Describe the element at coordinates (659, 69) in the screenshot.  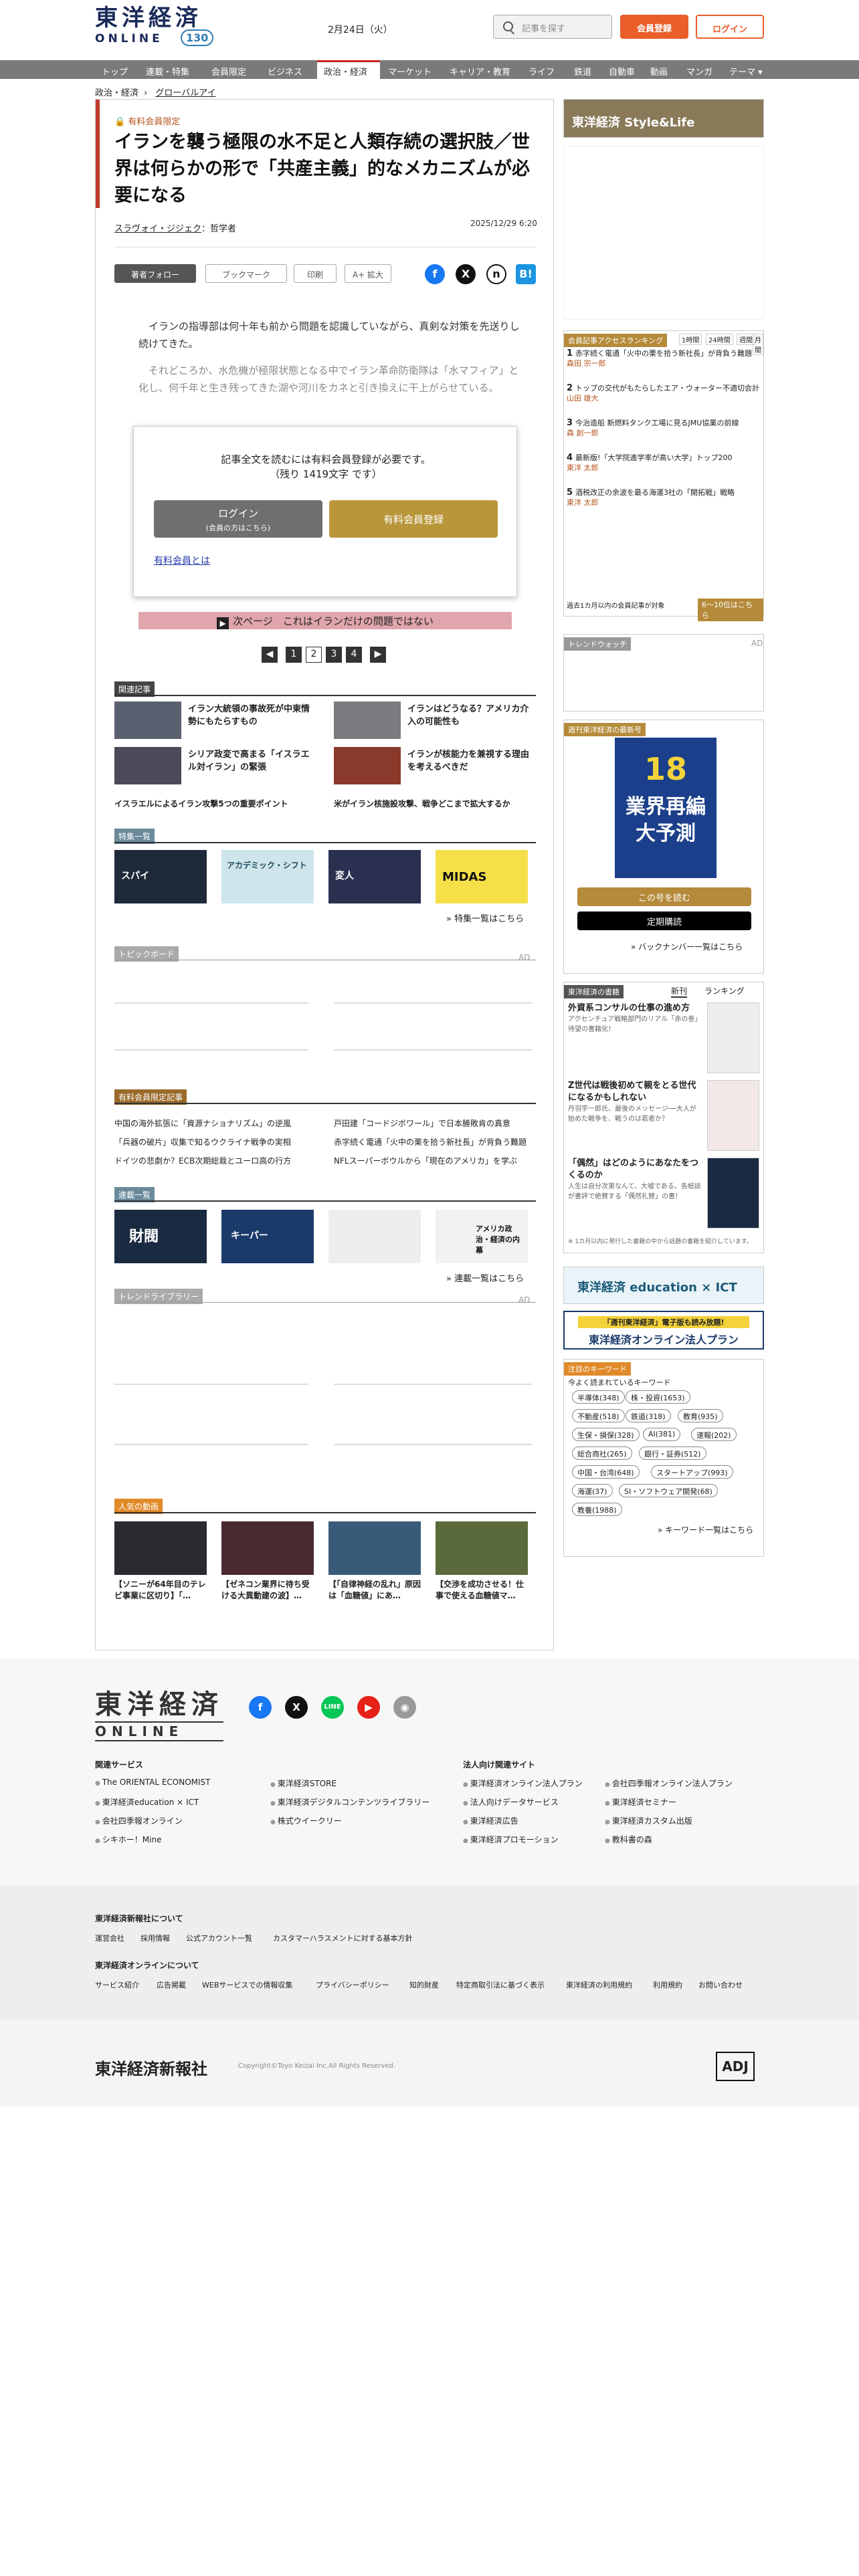
I see `nav-item-video: 動画` at that location.